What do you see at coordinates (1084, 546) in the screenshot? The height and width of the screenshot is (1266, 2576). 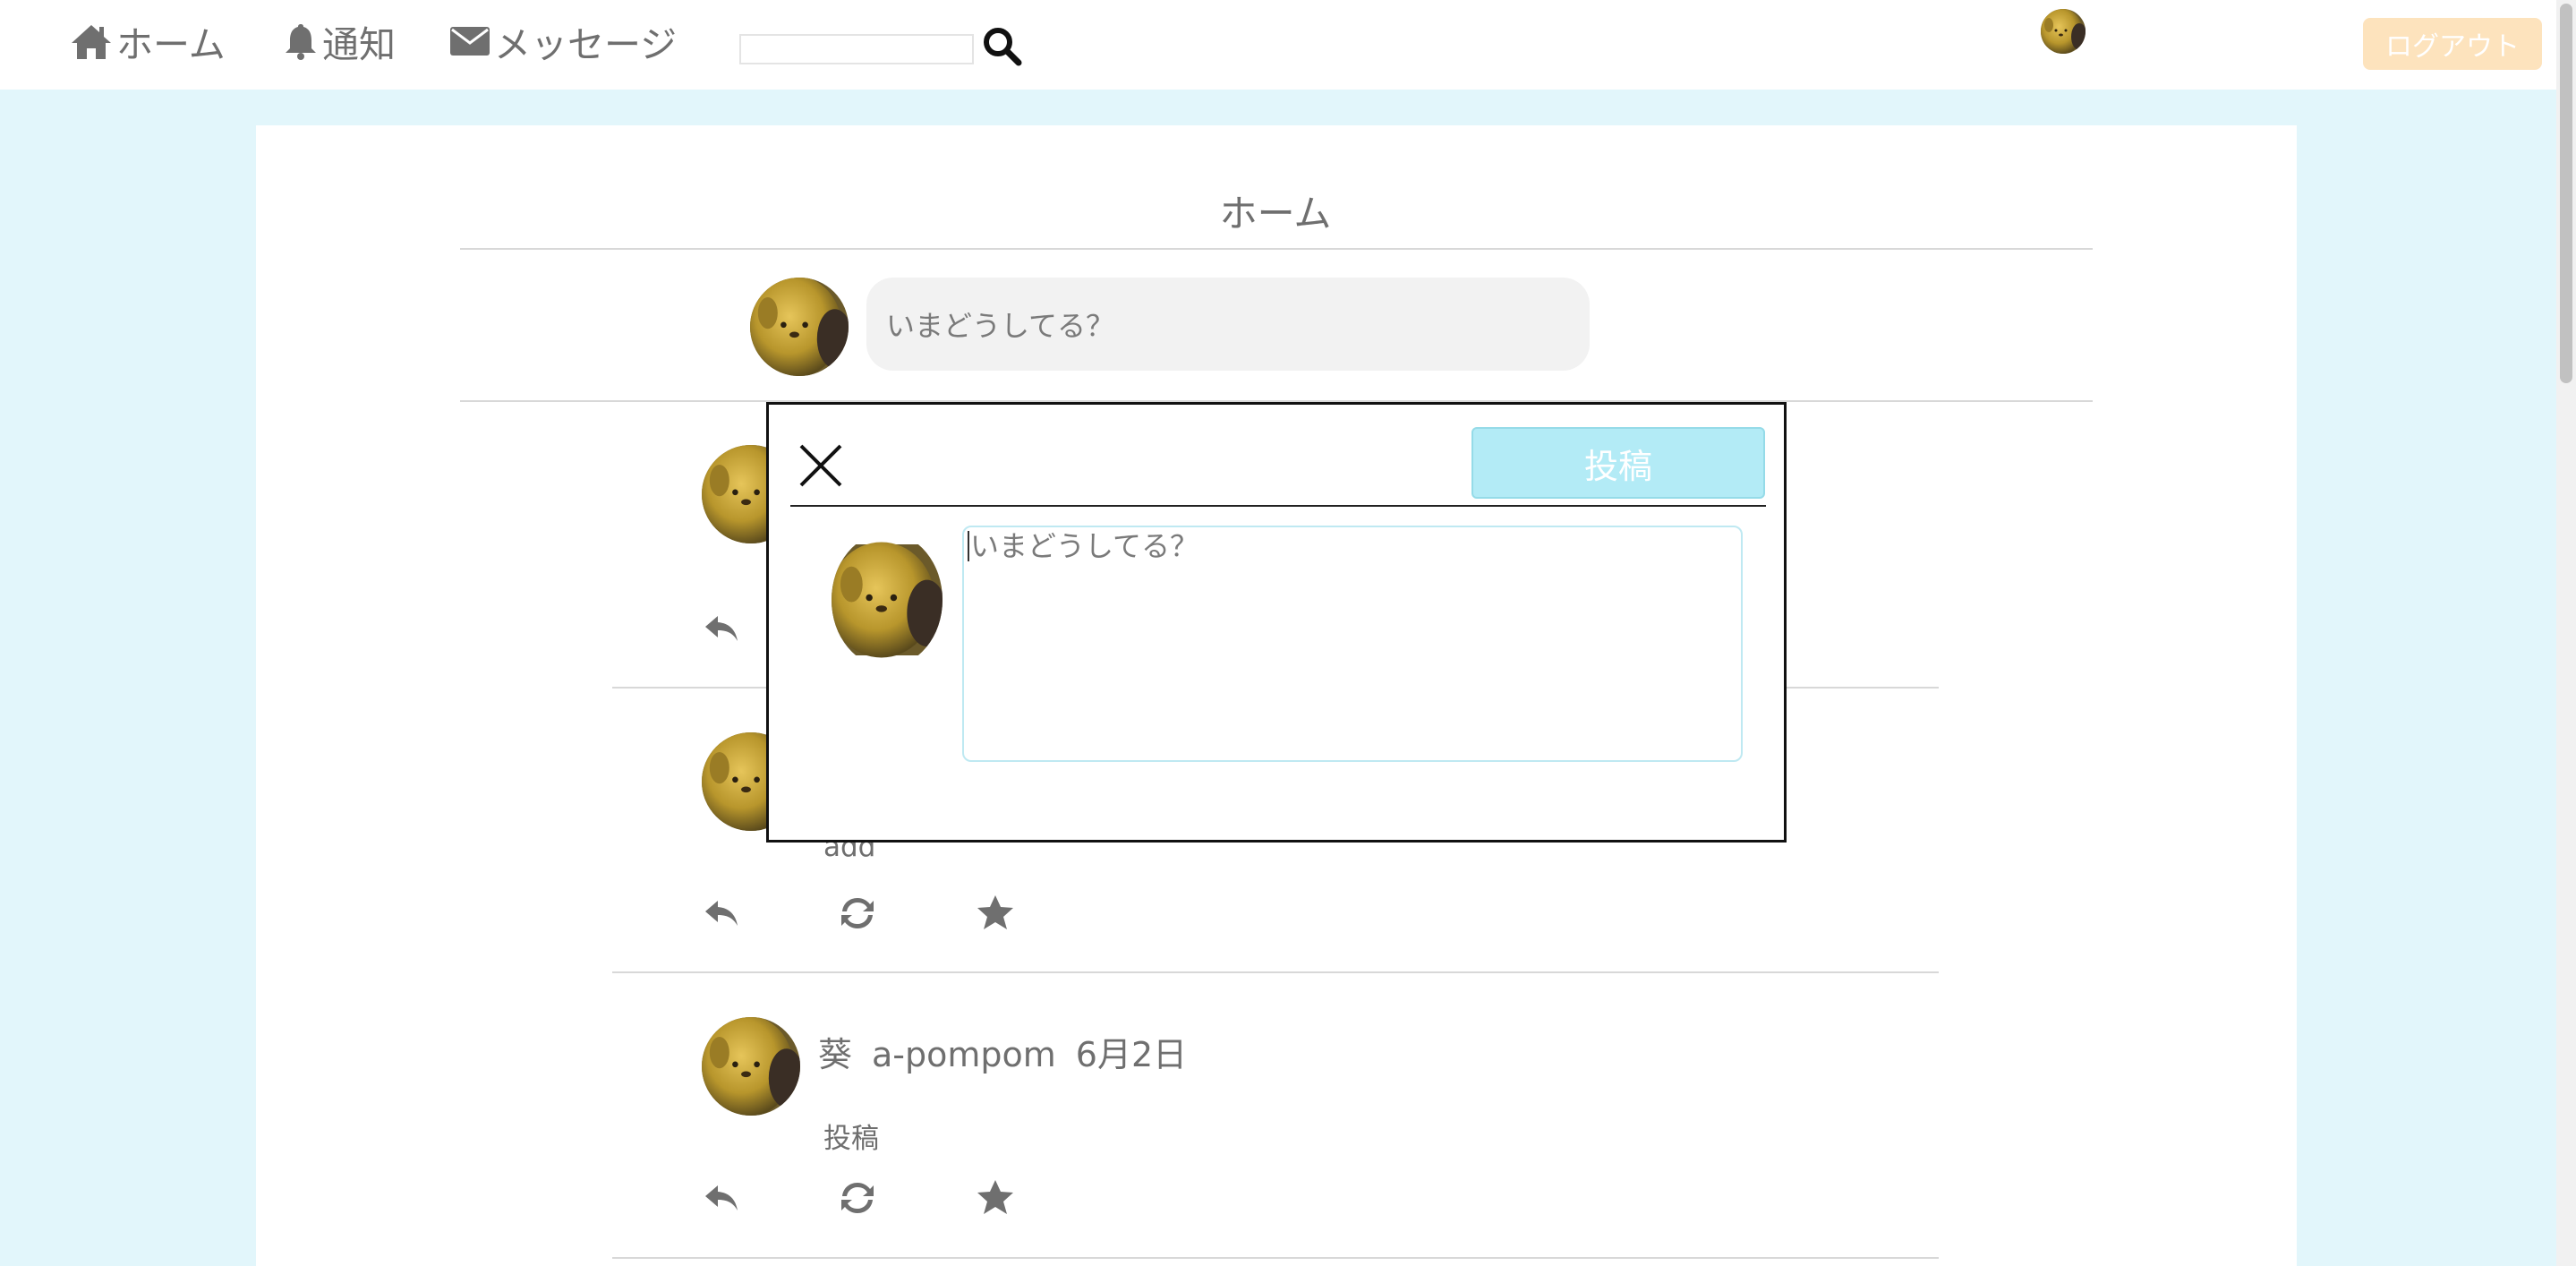 I see `textarea-placeholder: いまどうしてる？` at bounding box center [1084, 546].